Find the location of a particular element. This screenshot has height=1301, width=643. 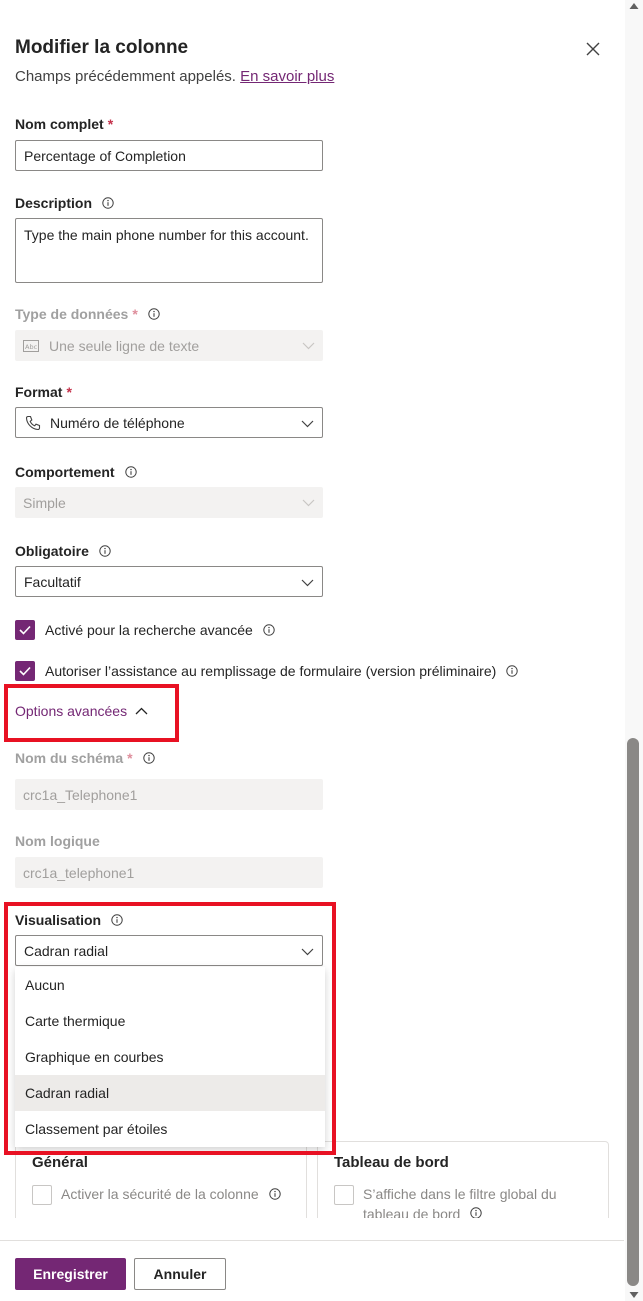

abc-text-icon: Abc is located at coordinates (32, 346).